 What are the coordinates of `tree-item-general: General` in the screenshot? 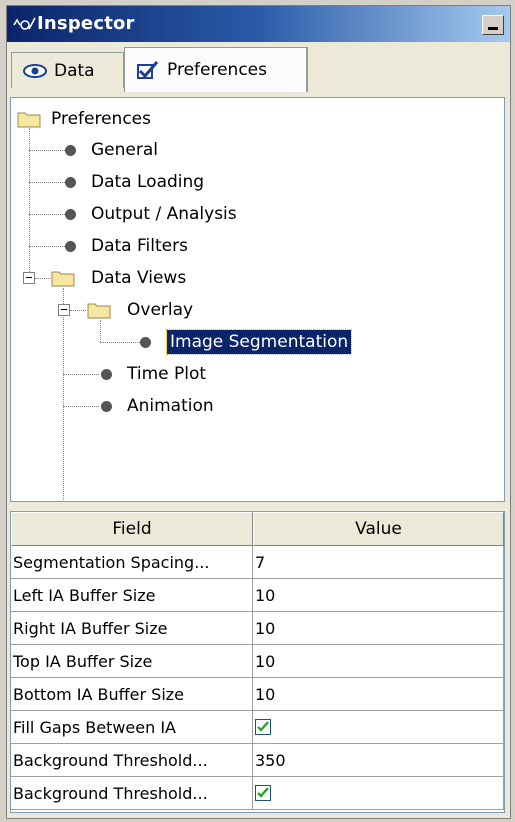 It's located at (124, 150).